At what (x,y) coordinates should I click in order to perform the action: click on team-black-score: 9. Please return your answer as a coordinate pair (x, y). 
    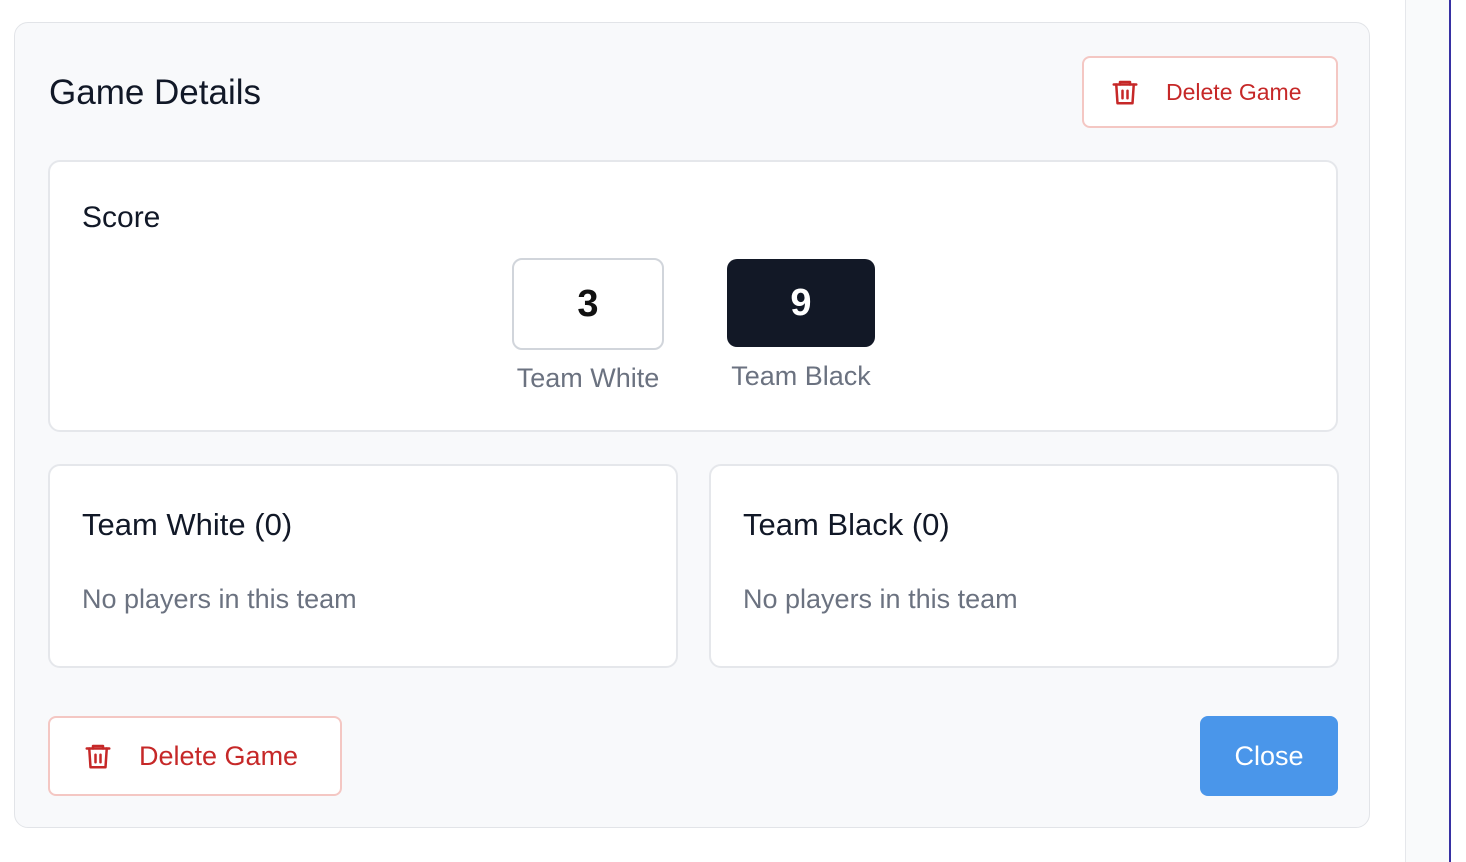
    Looking at the image, I should click on (801, 303).